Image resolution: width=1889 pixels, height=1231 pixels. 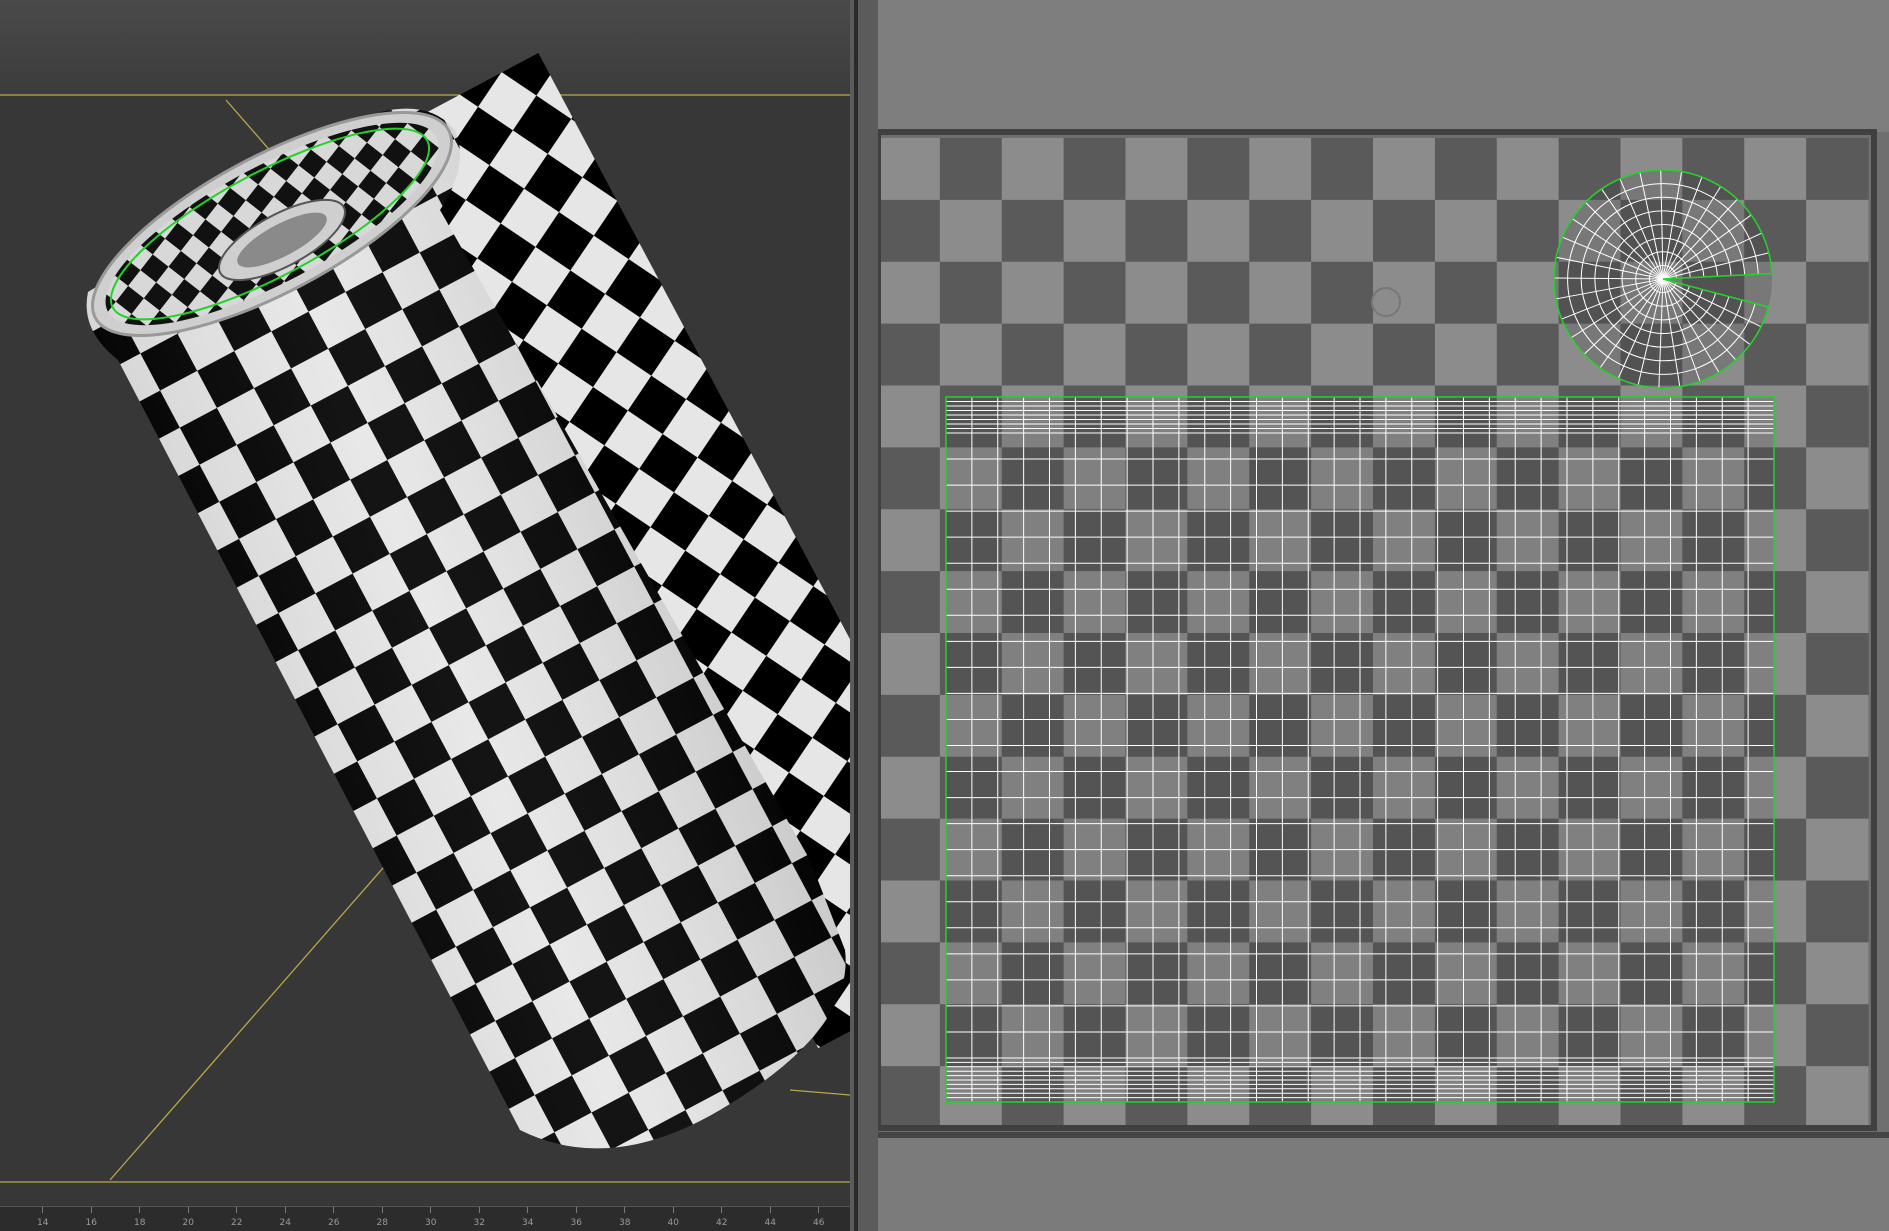 What do you see at coordinates (576, 1223) in the screenshot?
I see `ruler-label: 36` at bounding box center [576, 1223].